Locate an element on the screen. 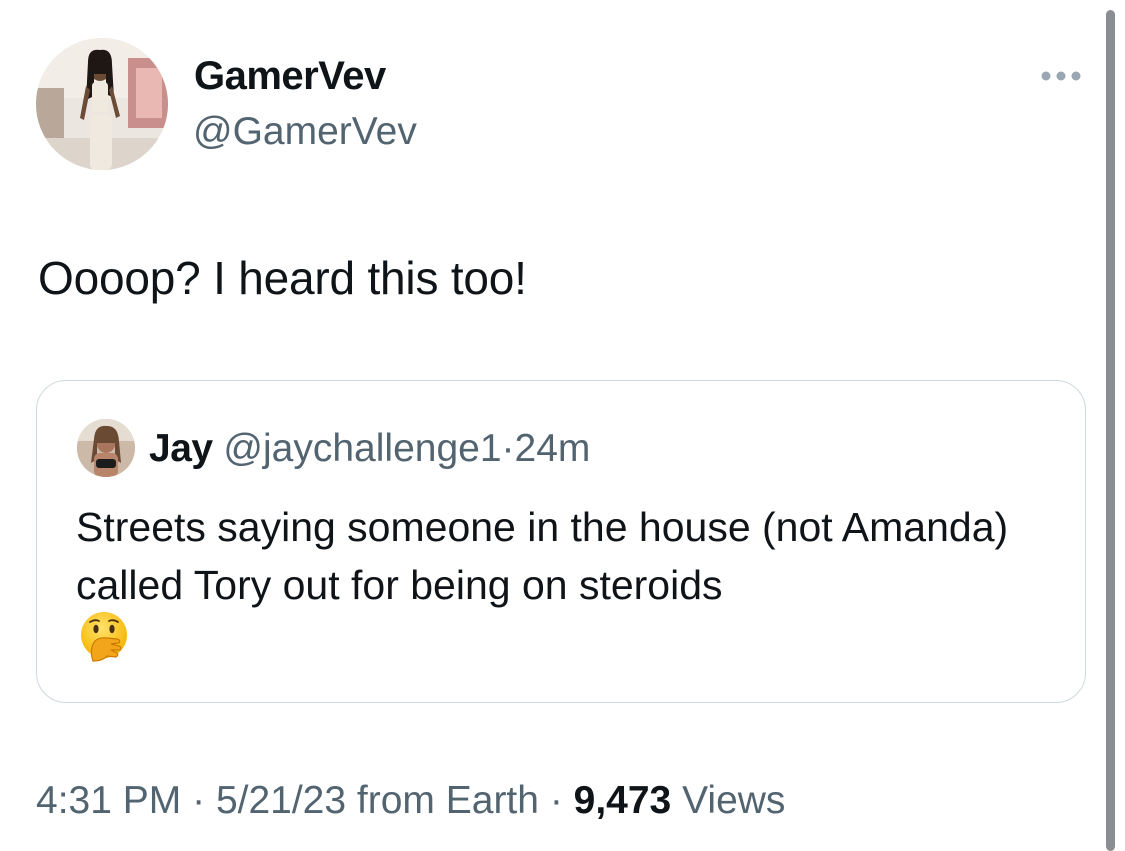 The height and width of the screenshot is (851, 1125). author-display-name: GamerVev is located at coordinates (290, 76).